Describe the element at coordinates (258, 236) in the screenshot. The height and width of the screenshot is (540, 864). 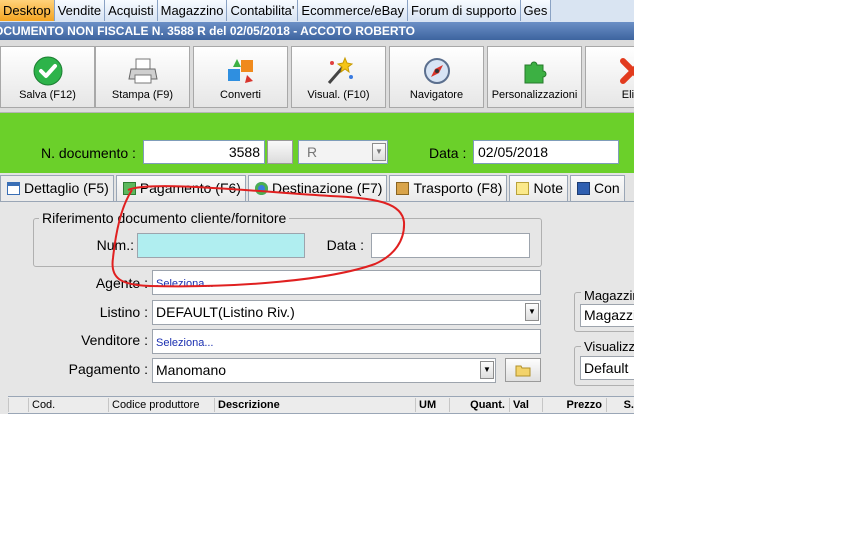
I see `red-annotation-outline` at that location.